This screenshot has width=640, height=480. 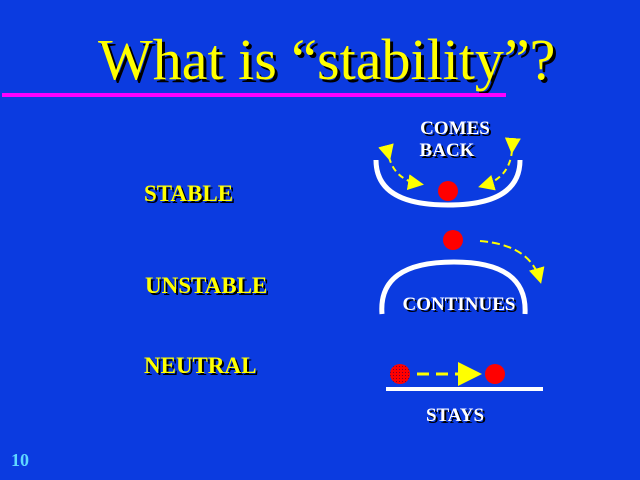 What do you see at coordinates (447, 150) in the screenshot?
I see `caption-stable-line2: BACK` at bounding box center [447, 150].